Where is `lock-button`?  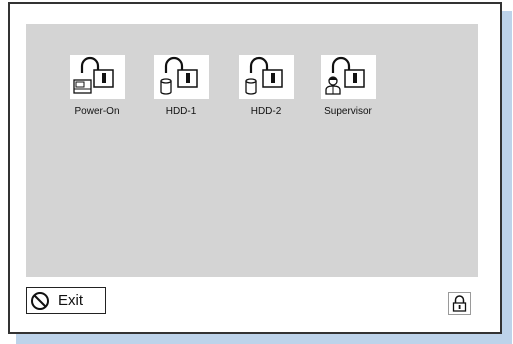 lock-button is located at coordinates (459, 303).